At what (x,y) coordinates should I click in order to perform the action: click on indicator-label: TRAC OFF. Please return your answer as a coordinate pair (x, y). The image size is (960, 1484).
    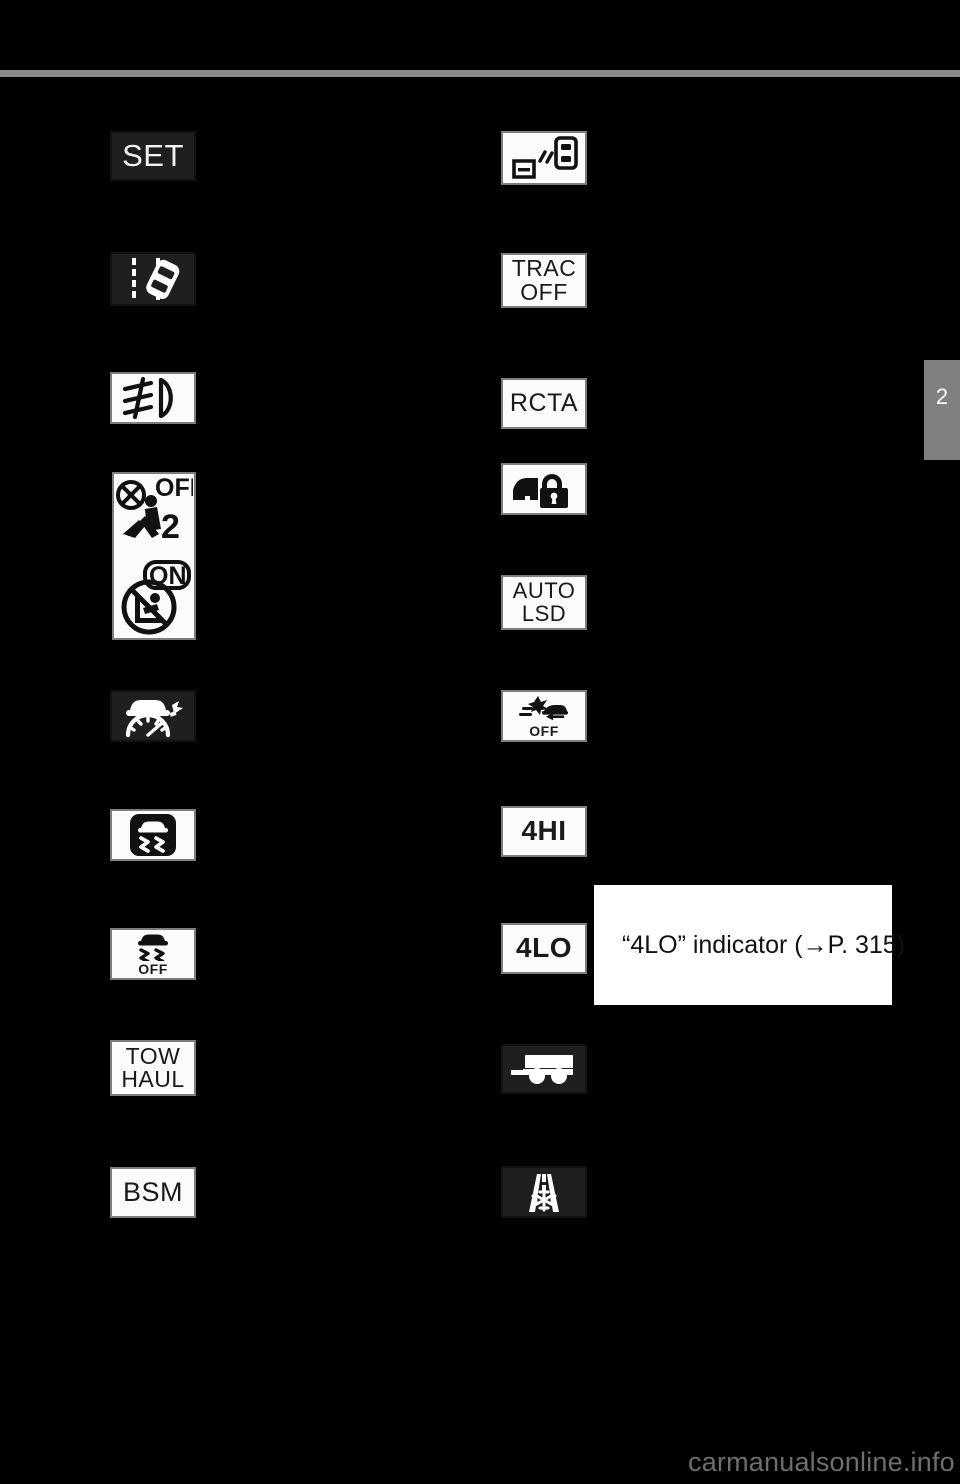
    Looking at the image, I should click on (544, 280).